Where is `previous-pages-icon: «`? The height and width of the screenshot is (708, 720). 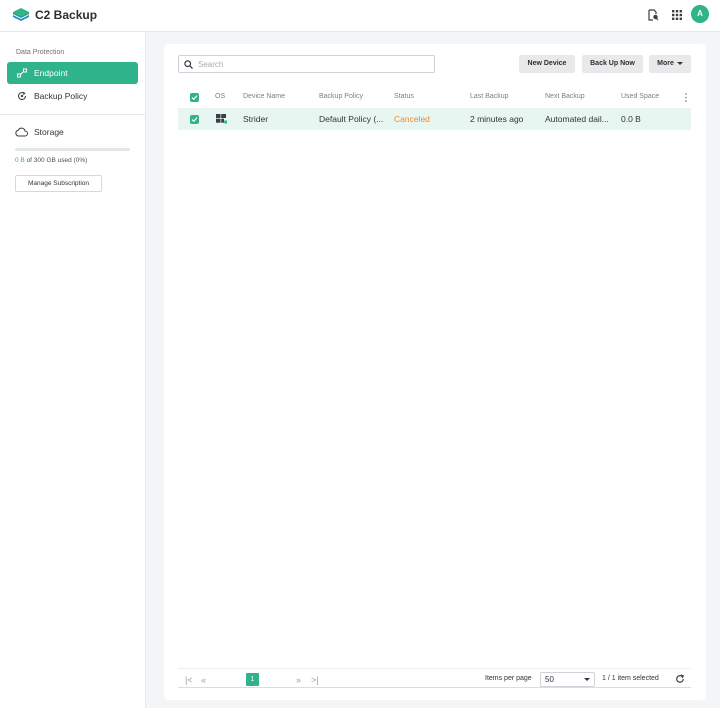 previous-pages-icon: « is located at coordinates (203, 680).